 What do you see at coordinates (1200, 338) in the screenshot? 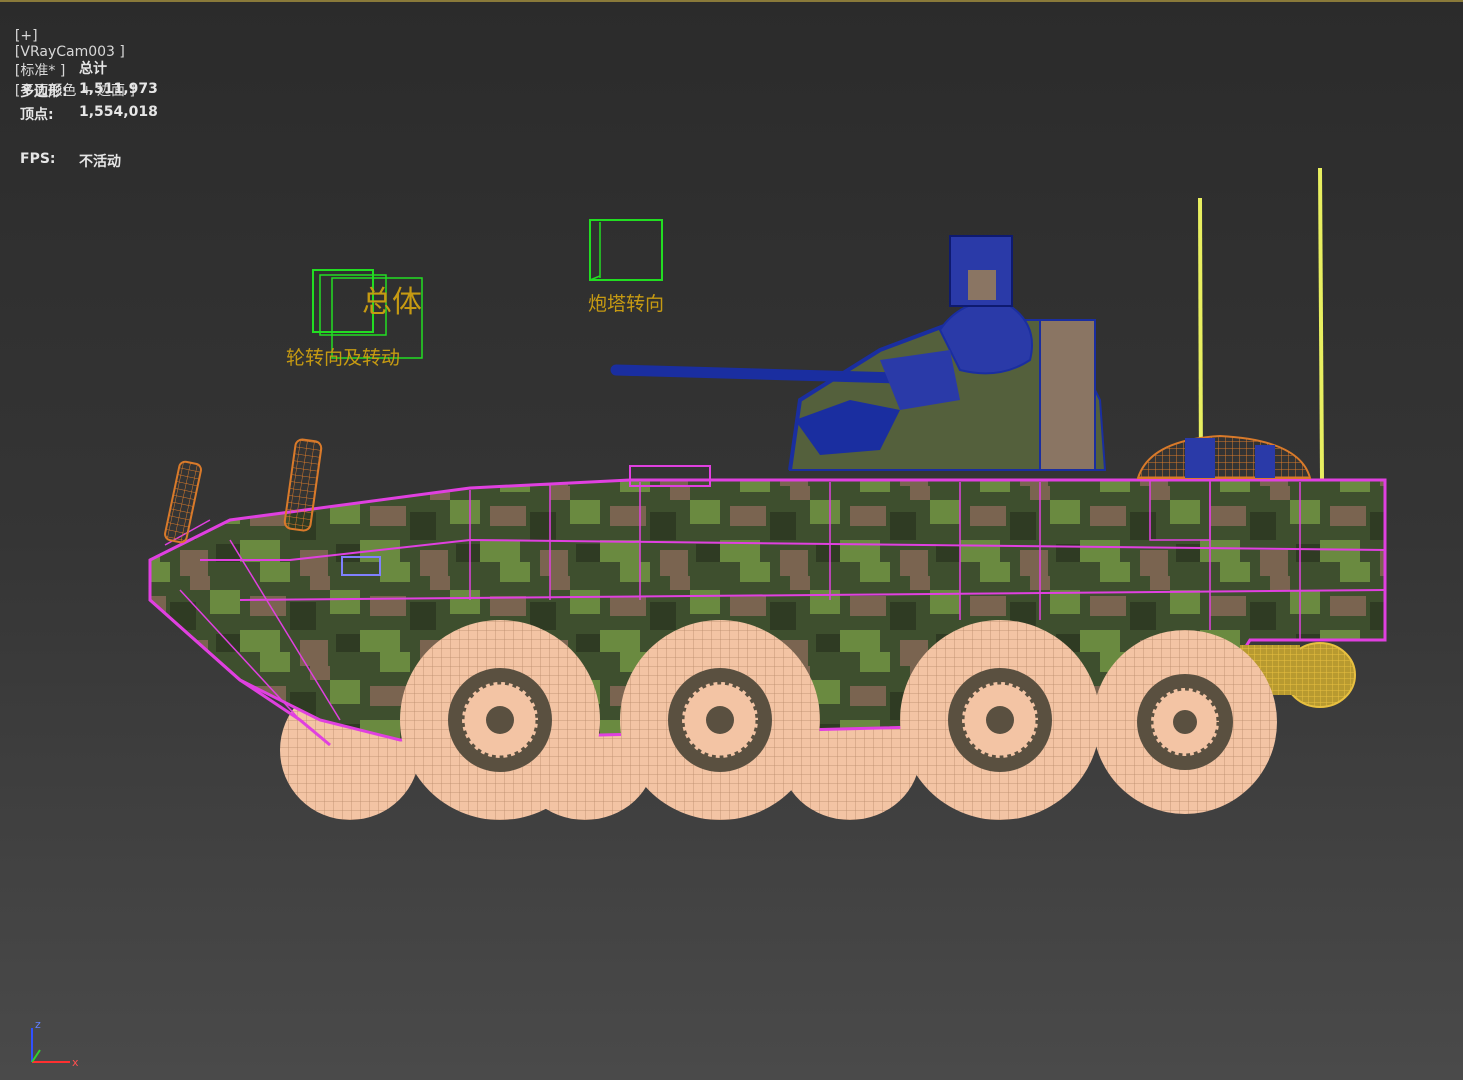
I see `antenna-front` at bounding box center [1200, 338].